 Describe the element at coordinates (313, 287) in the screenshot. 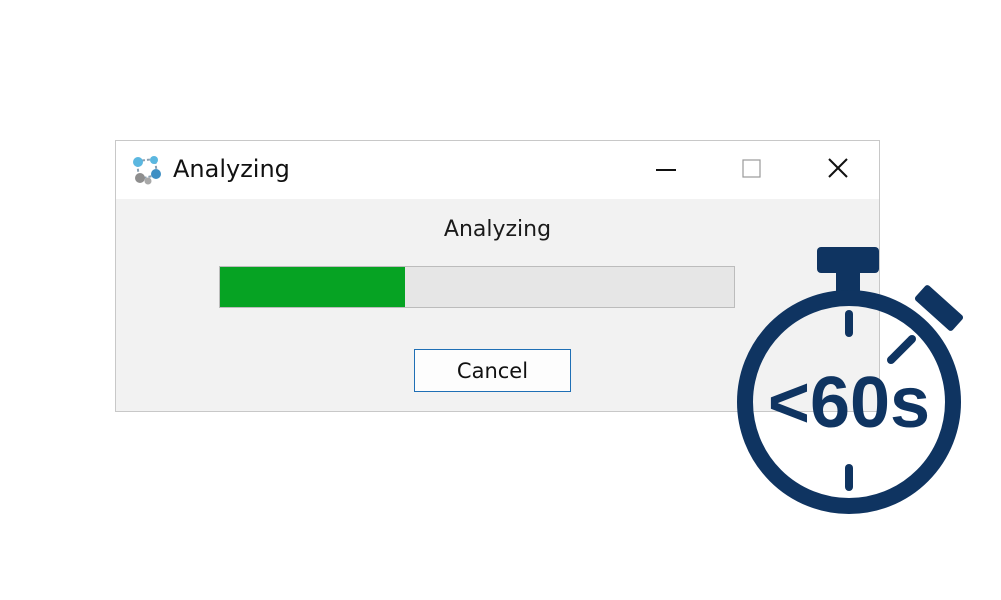

I see `progress-fill` at that location.